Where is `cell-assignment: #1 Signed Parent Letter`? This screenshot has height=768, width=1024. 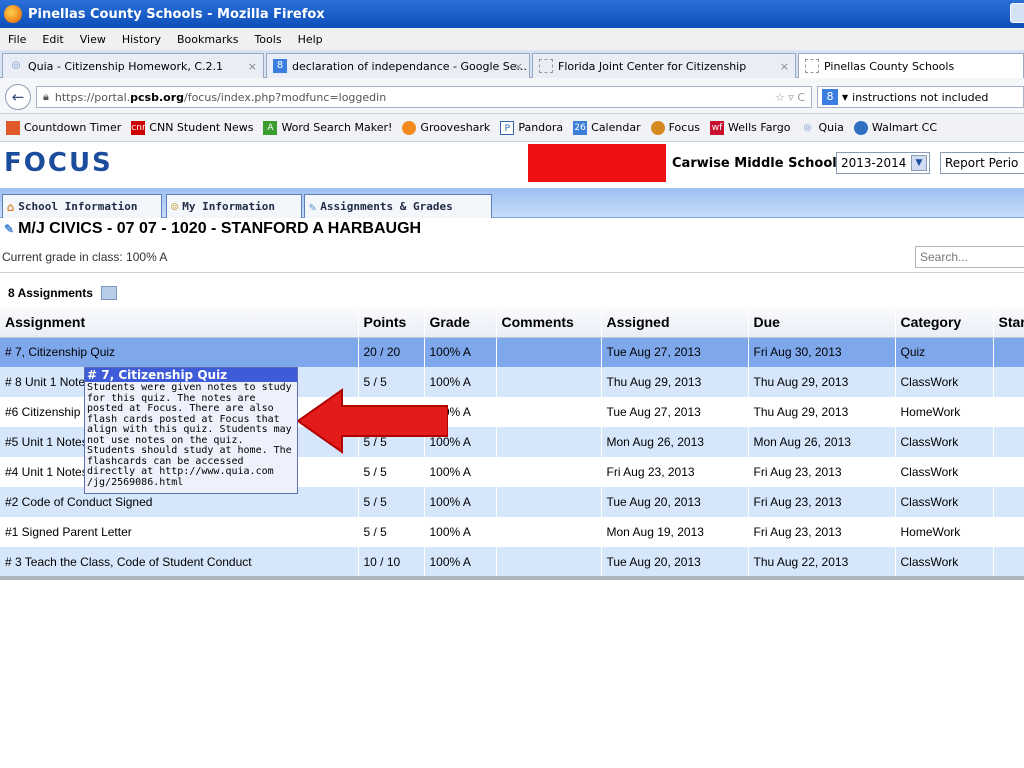
cell-assignment: #1 Signed Parent Letter is located at coordinates (179, 532).